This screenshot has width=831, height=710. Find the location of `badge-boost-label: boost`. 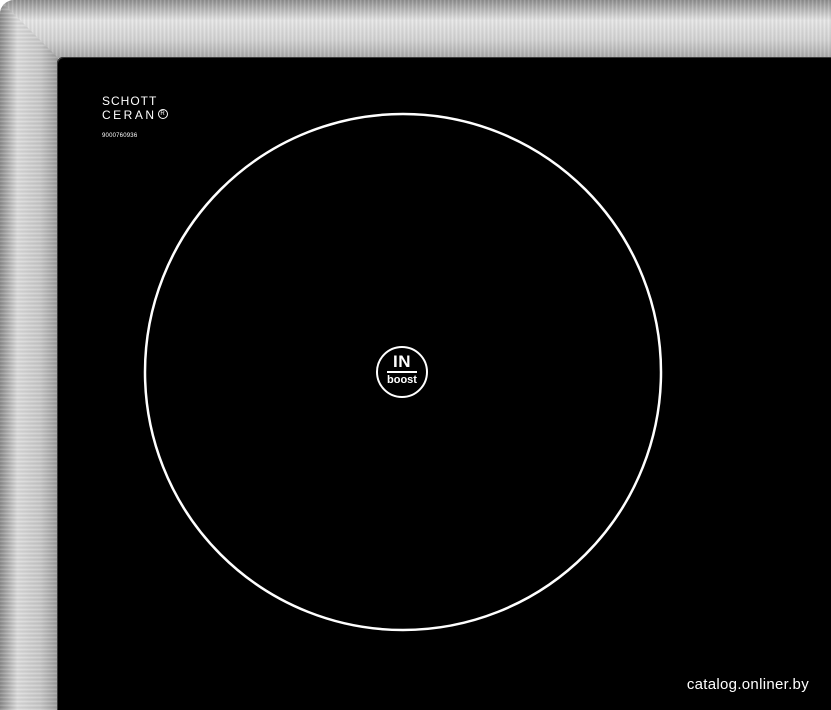

badge-boost-label: boost is located at coordinates (402, 380).